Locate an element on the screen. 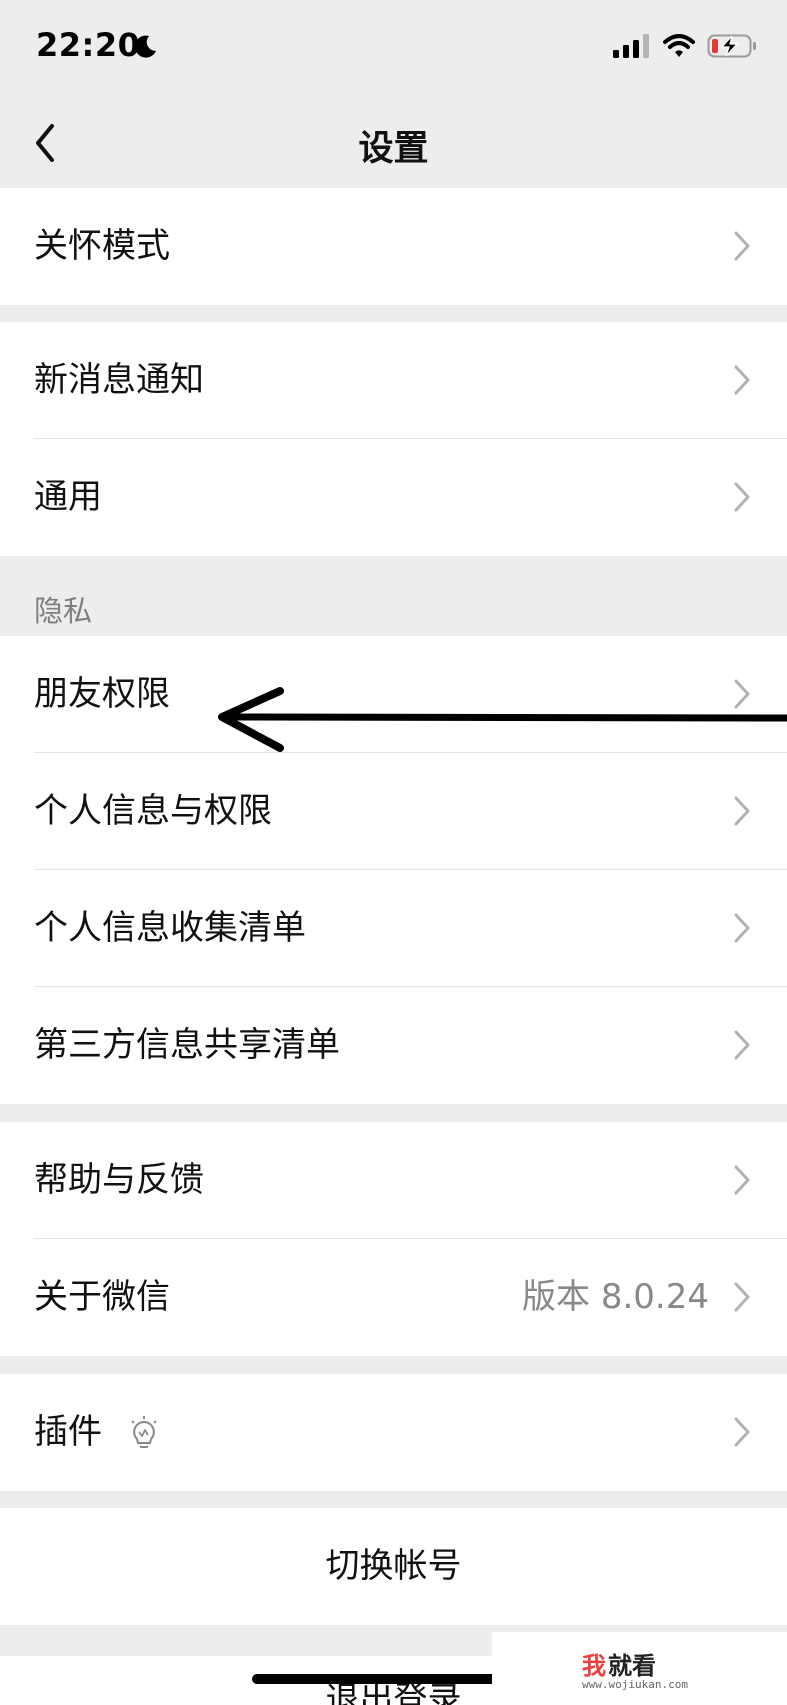 The height and width of the screenshot is (1705, 787). settings-item-personal-info-collection: 个人信息收集清单 is located at coordinates (393, 928).